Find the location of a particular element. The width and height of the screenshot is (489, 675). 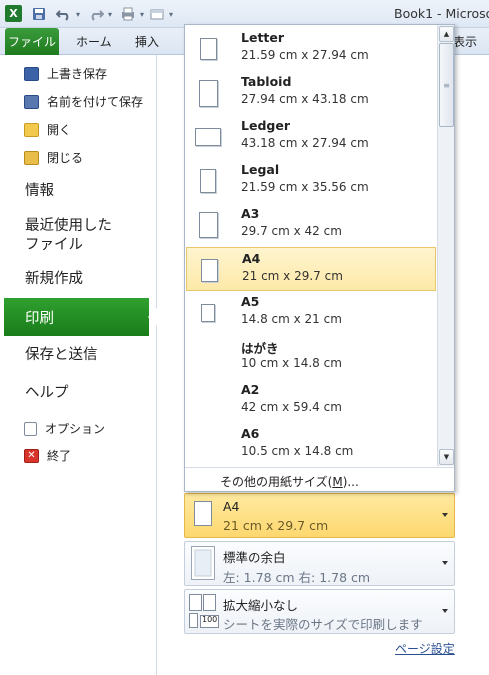

tab-view: 表示 is located at coordinates (465, 41).